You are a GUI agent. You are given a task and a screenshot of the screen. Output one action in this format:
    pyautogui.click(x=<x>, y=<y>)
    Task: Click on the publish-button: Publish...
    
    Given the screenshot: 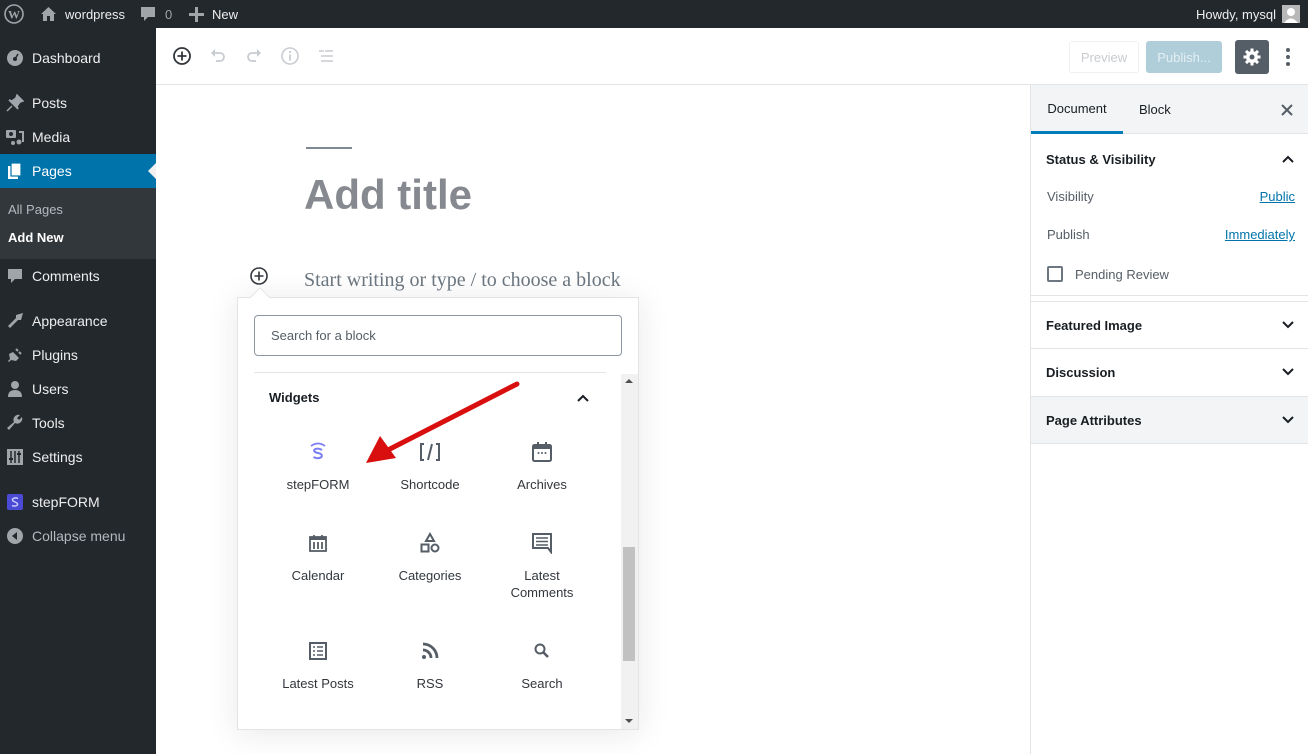 What is the action you would take?
    pyautogui.click(x=1184, y=57)
    